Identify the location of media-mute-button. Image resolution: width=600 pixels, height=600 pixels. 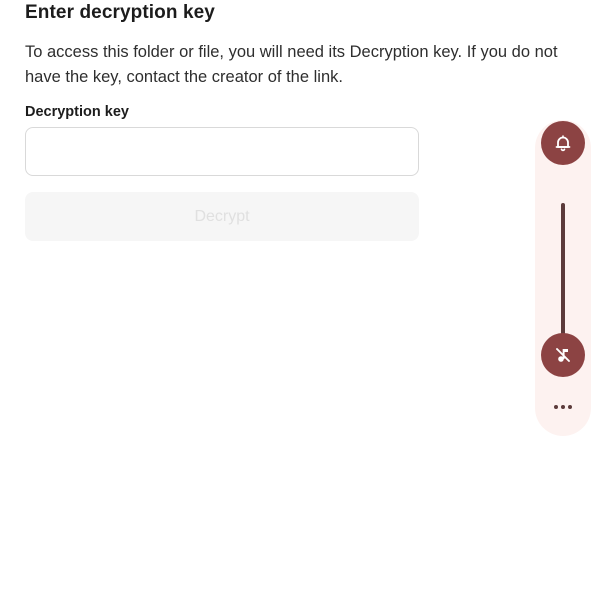
(563, 355).